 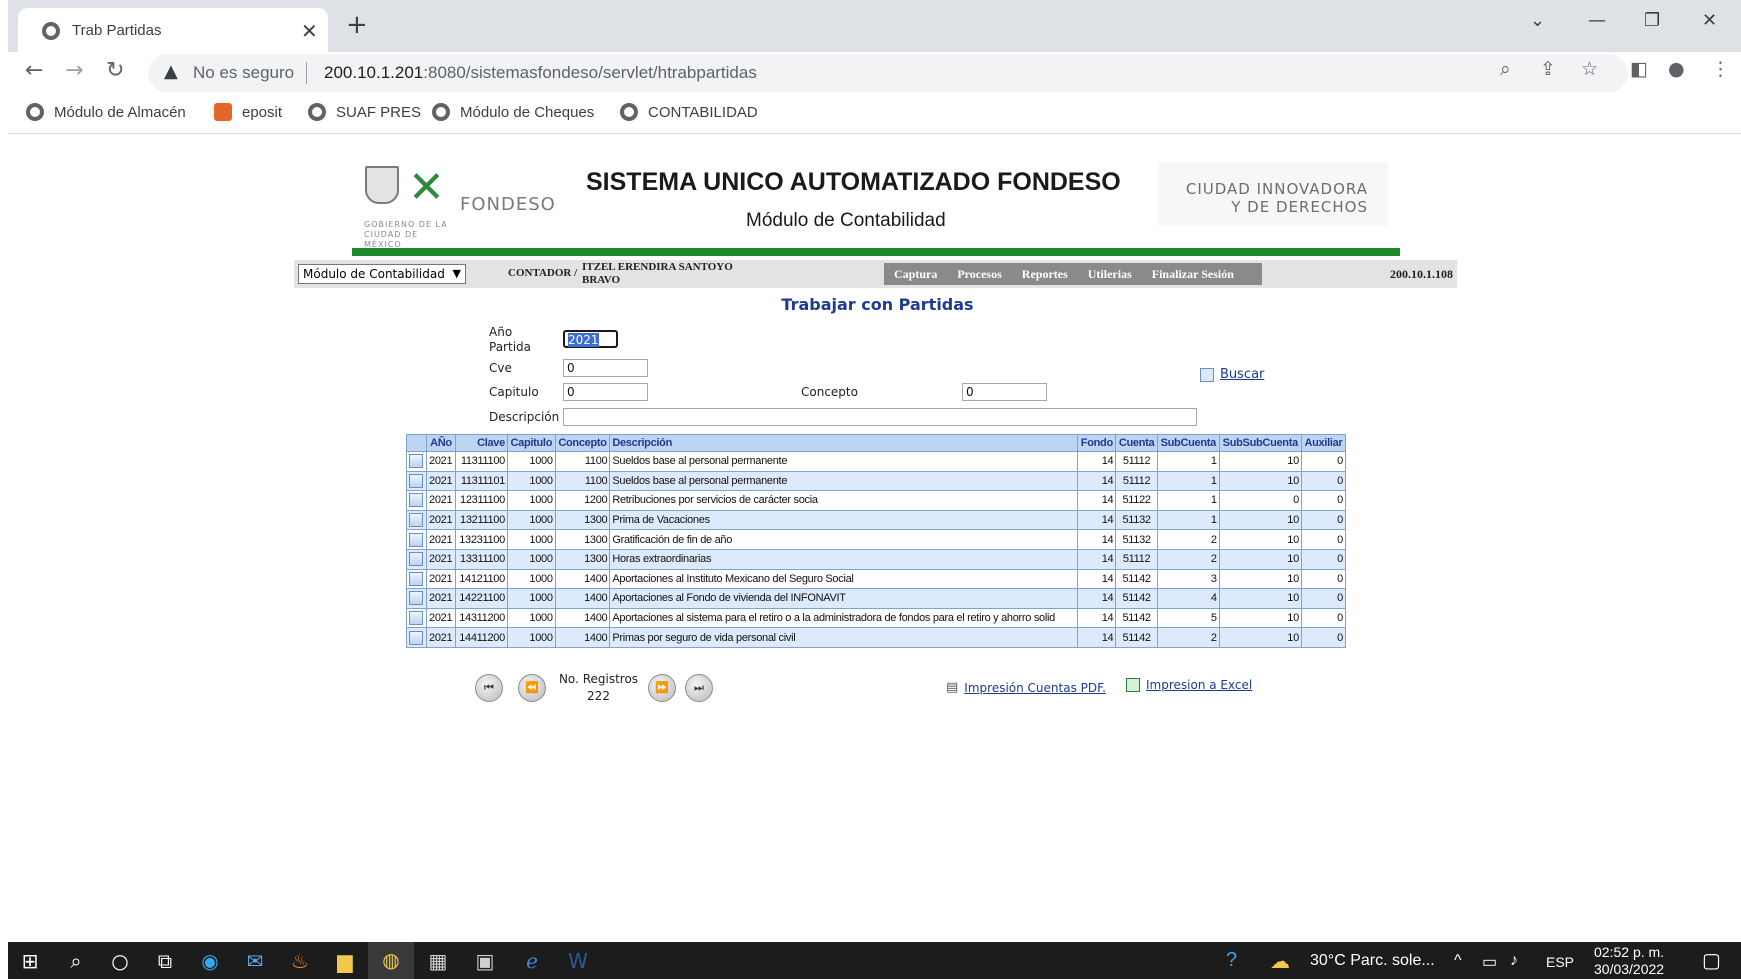 What do you see at coordinates (1004, 392) in the screenshot?
I see `concepto-input: 0` at bounding box center [1004, 392].